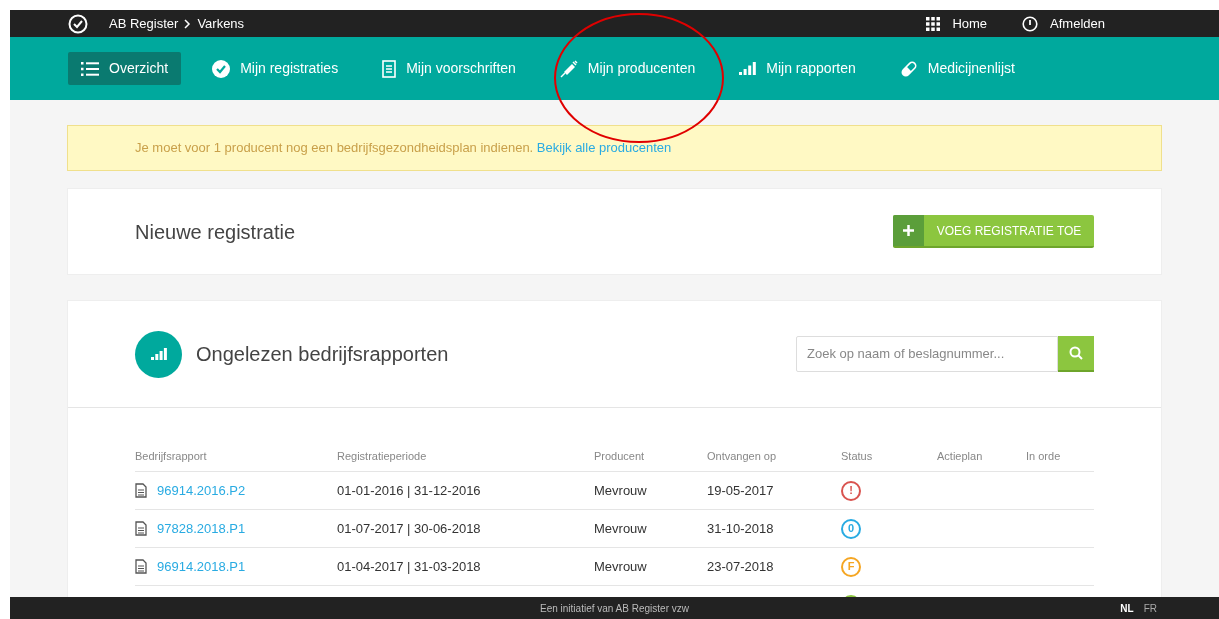 The width and height of the screenshot is (1219, 619). Describe the element at coordinates (201, 566) in the screenshot. I see `report-link: 96914.2018.P1` at that location.